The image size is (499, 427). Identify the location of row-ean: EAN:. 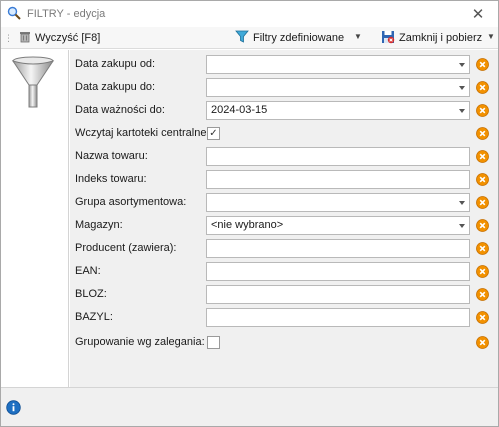
(284, 272).